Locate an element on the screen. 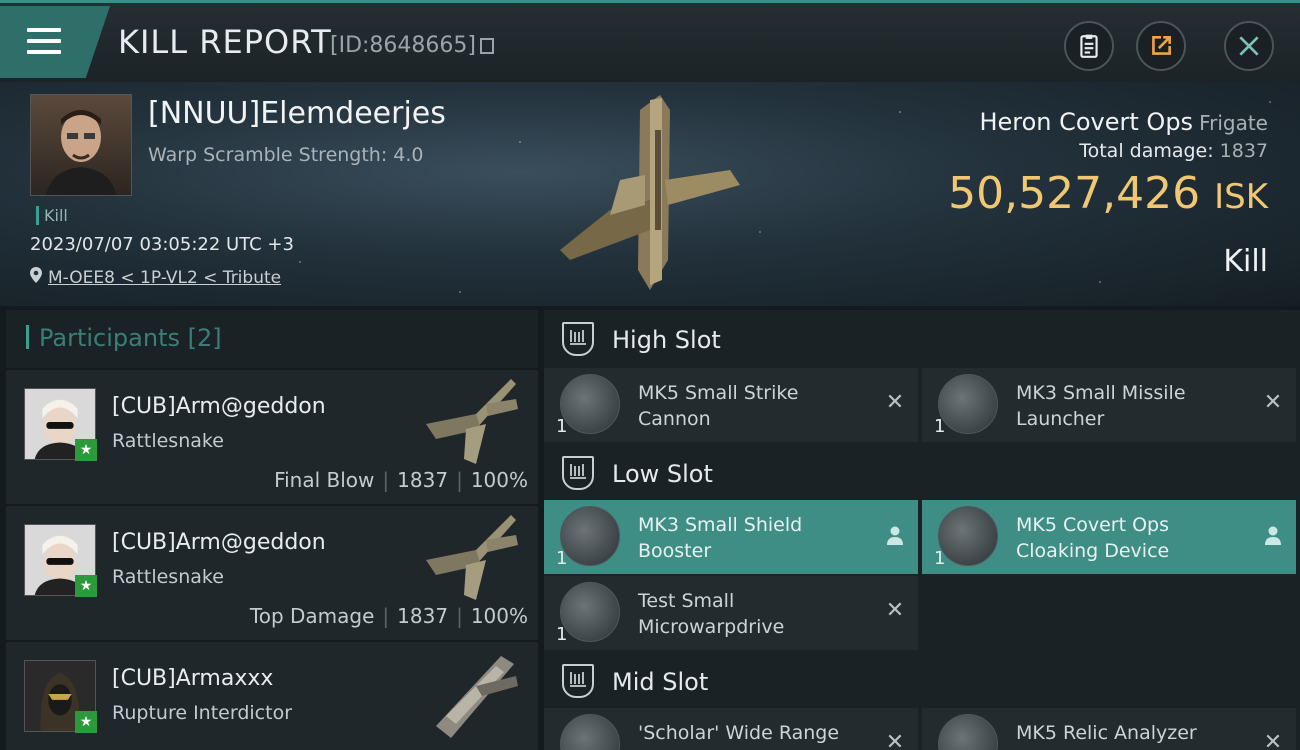 The width and height of the screenshot is (1300, 750). missile-launcher-module-icon is located at coordinates (968, 404).